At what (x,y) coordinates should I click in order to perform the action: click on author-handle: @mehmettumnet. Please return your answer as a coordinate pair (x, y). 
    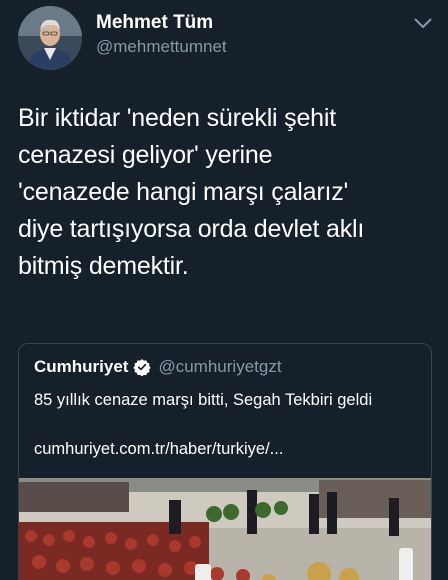
    Looking at the image, I should click on (161, 47).